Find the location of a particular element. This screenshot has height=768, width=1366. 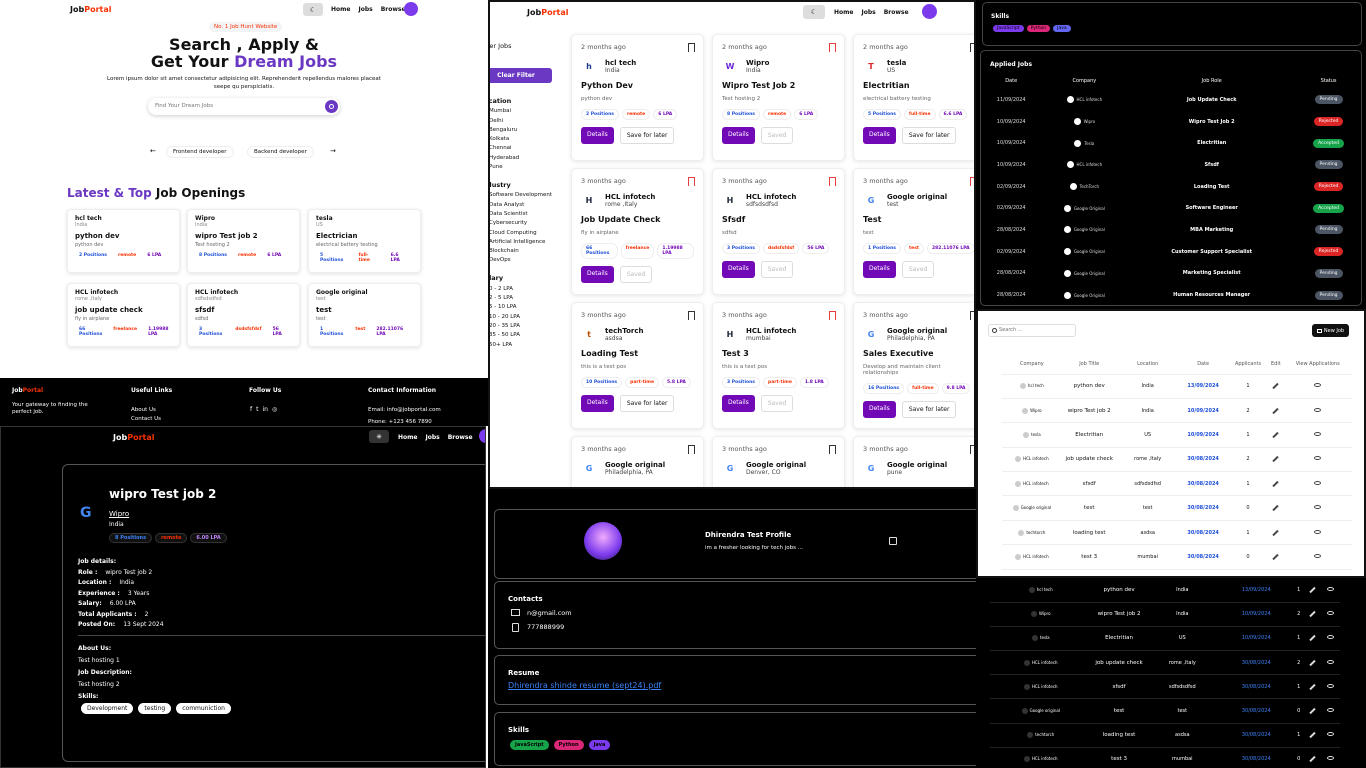

filter-option: Cloud Computing is located at coordinates (525, 233).